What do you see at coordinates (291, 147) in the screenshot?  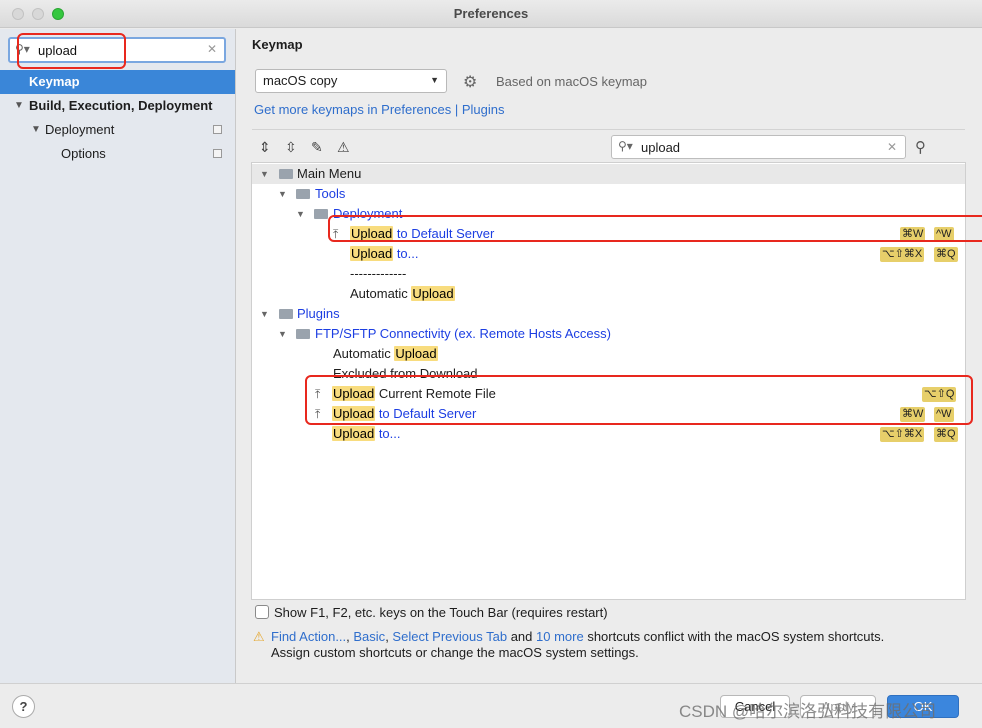 I see `collapse-all-icon: ⇳` at bounding box center [291, 147].